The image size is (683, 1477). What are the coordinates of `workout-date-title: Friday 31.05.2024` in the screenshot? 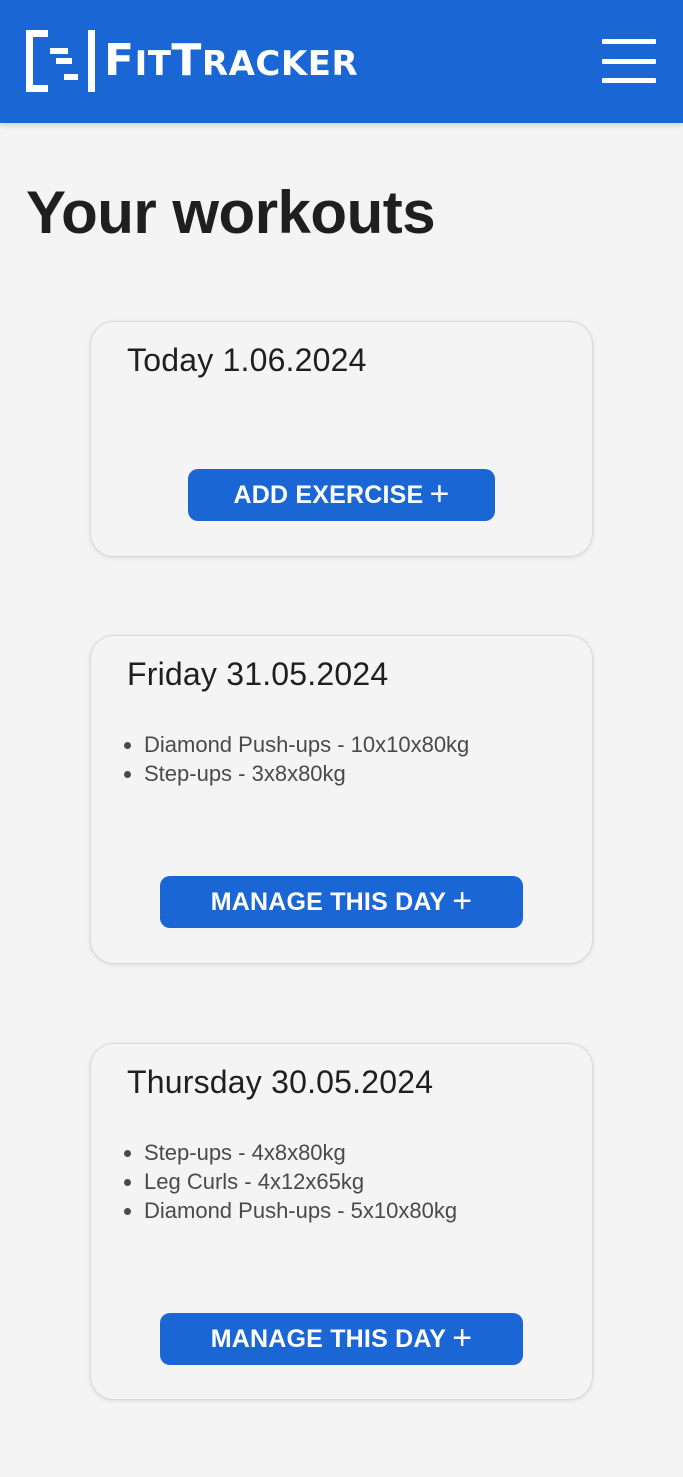 It's located at (258, 674).